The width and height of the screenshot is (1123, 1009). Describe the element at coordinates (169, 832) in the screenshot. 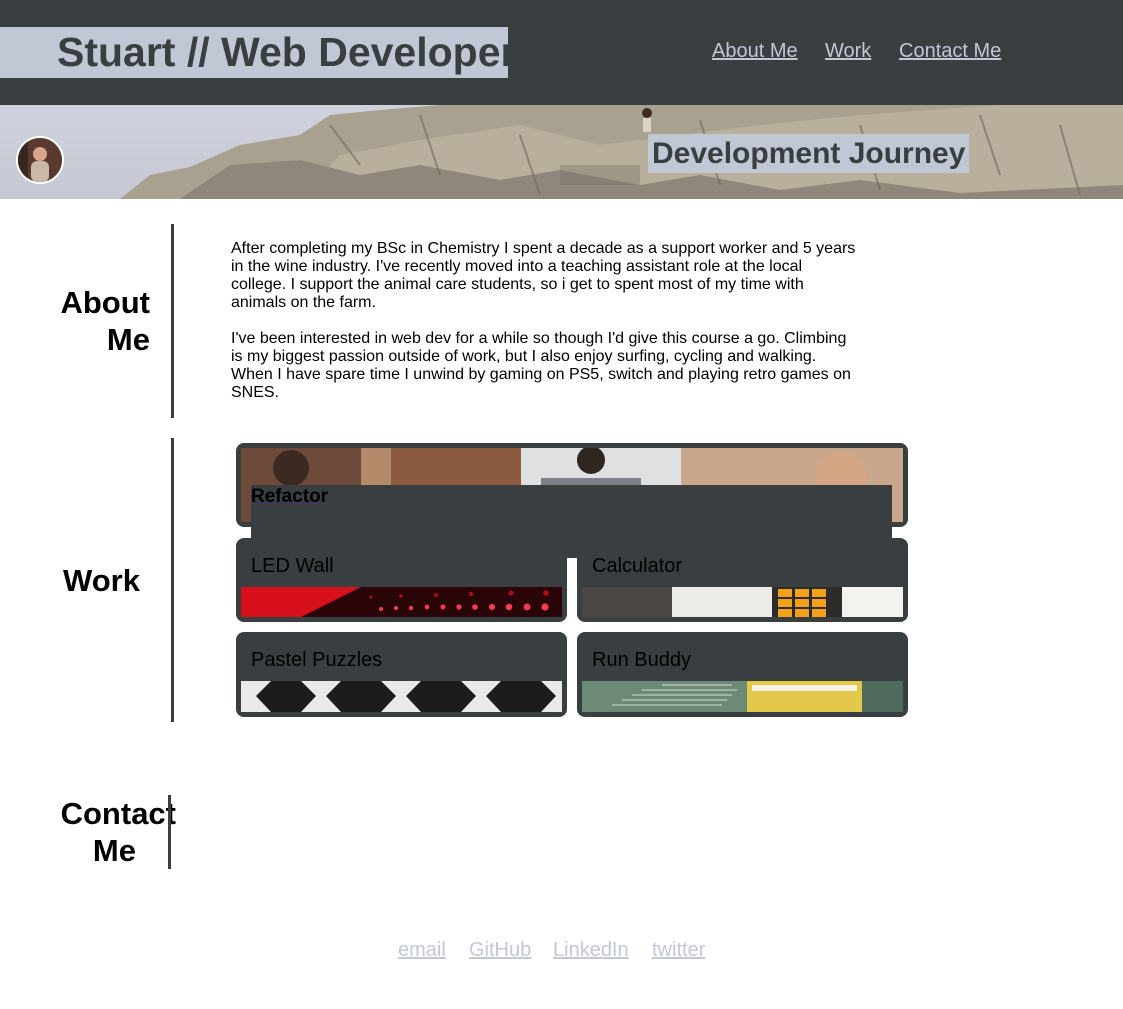

I see `contact-divider` at that location.